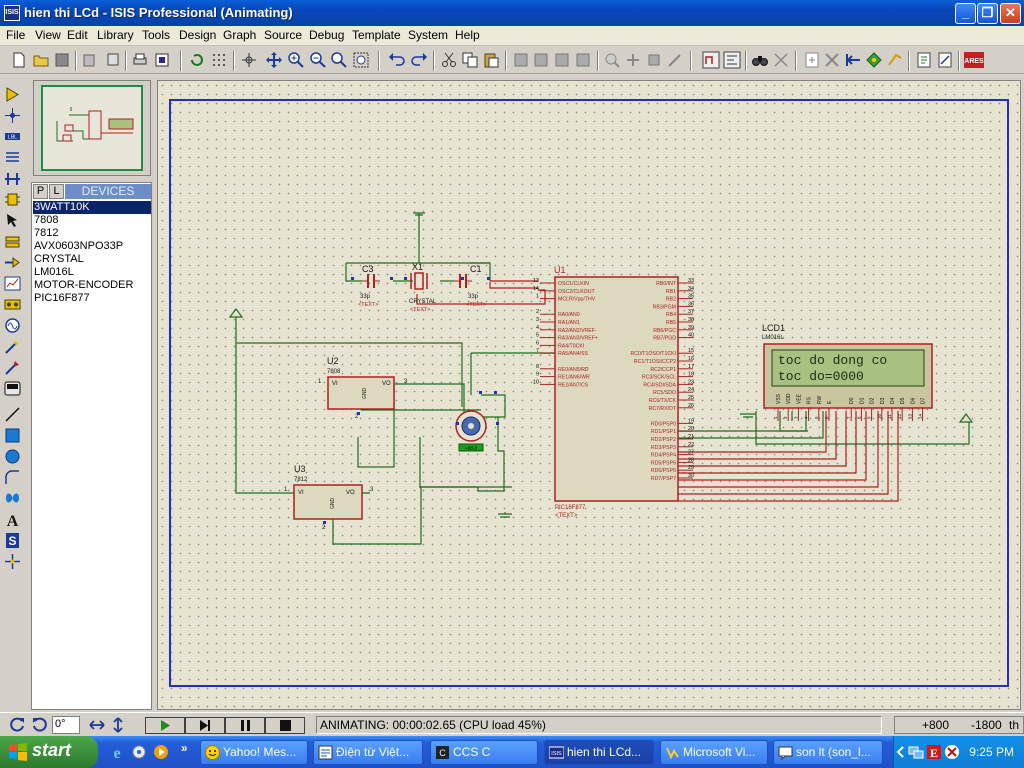  I want to click on play-button, so click(165, 725).